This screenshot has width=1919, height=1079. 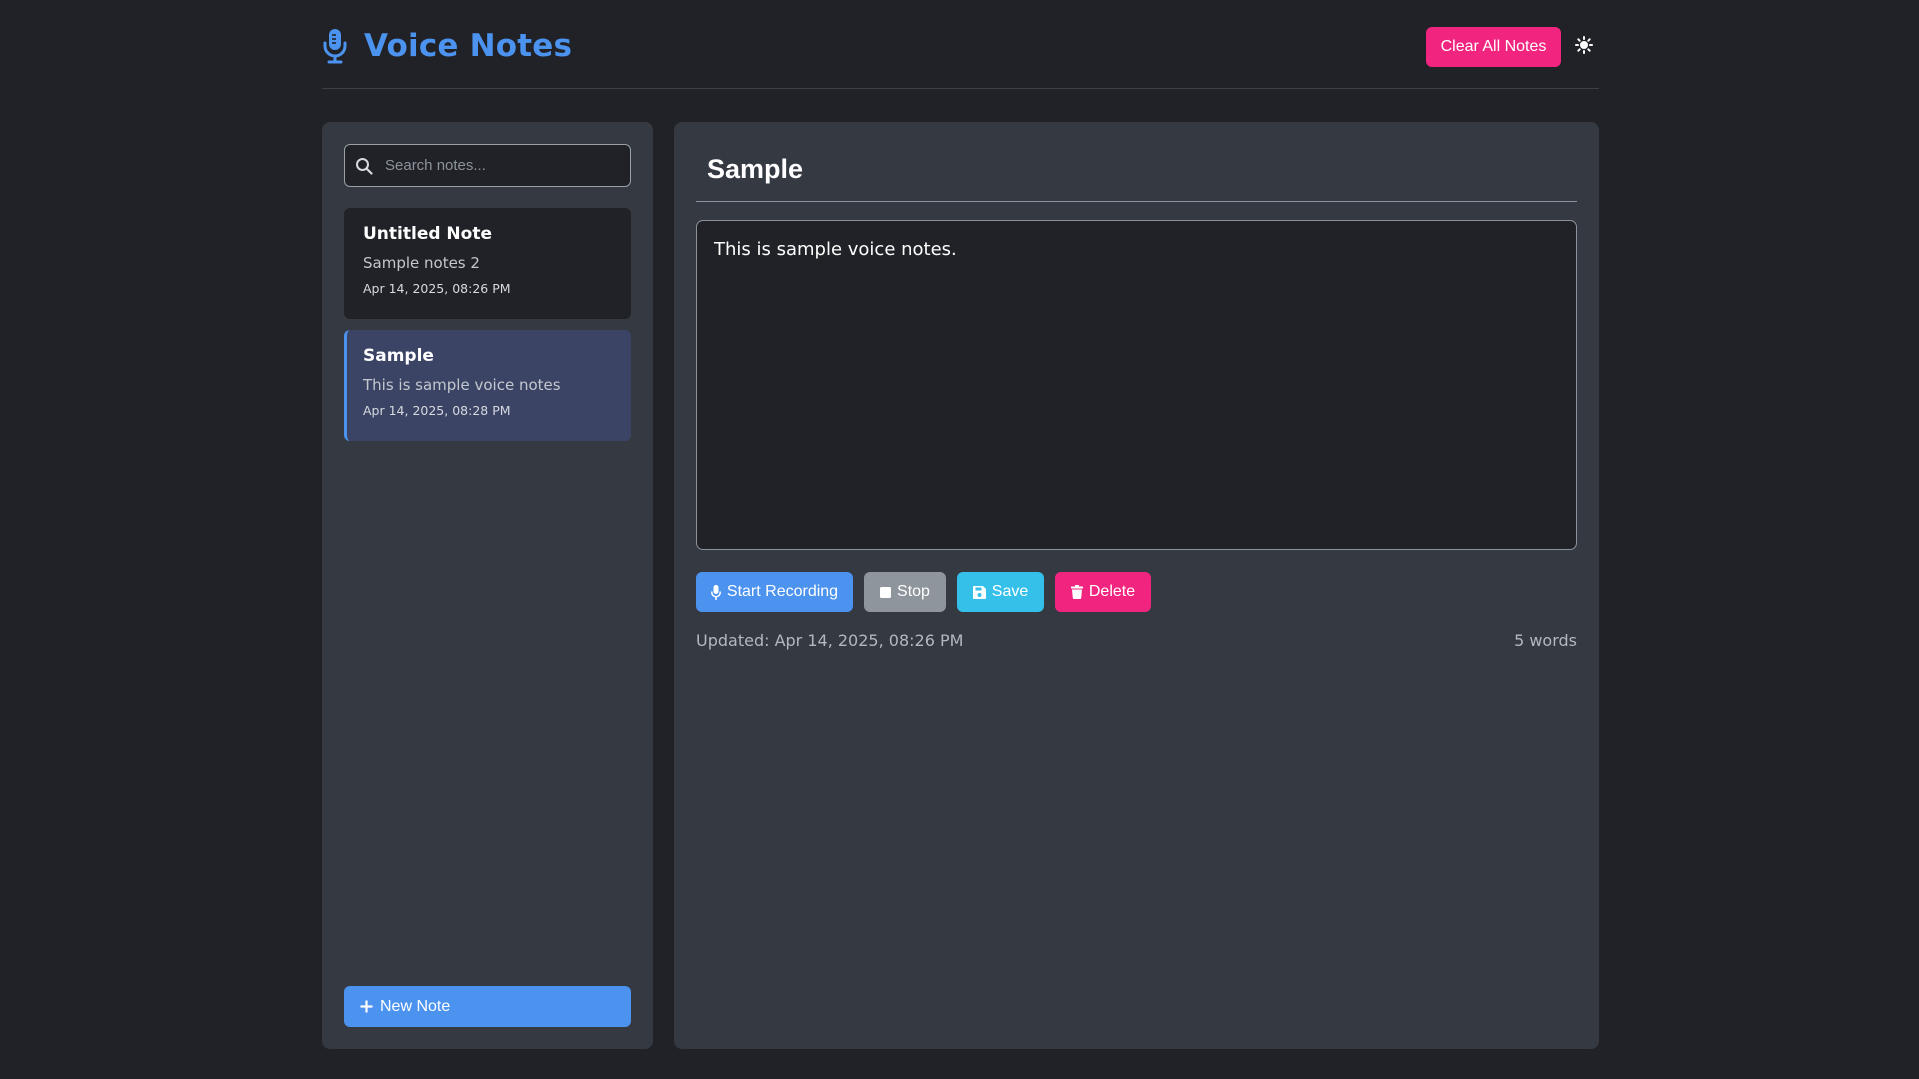 What do you see at coordinates (830, 640) in the screenshot?
I see `updated-timestamp: Updated: Apr 14, 2025, 08:26 PM` at bounding box center [830, 640].